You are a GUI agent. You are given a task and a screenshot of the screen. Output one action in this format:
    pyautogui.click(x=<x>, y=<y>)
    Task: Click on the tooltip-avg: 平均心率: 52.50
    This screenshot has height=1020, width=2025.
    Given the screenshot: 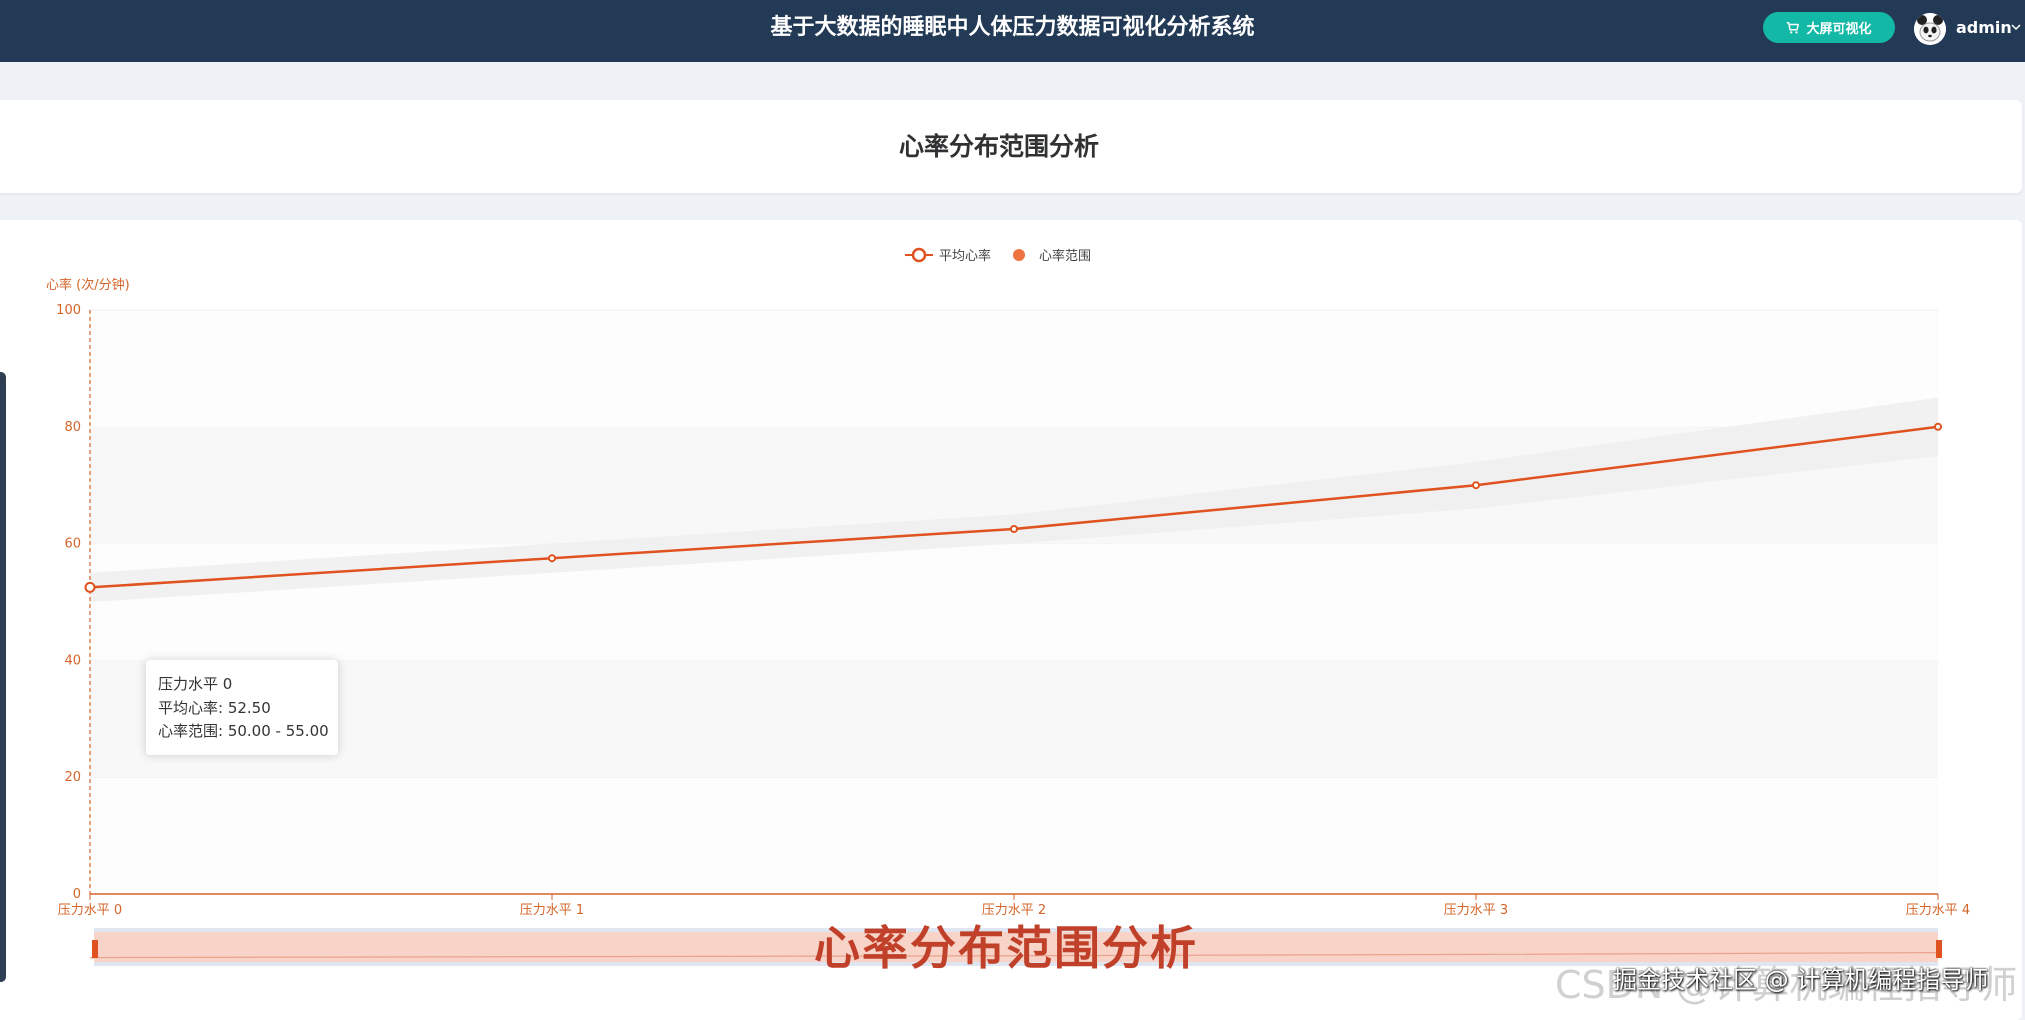 What is the action you would take?
    pyautogui.click(x=214, y=707)
    